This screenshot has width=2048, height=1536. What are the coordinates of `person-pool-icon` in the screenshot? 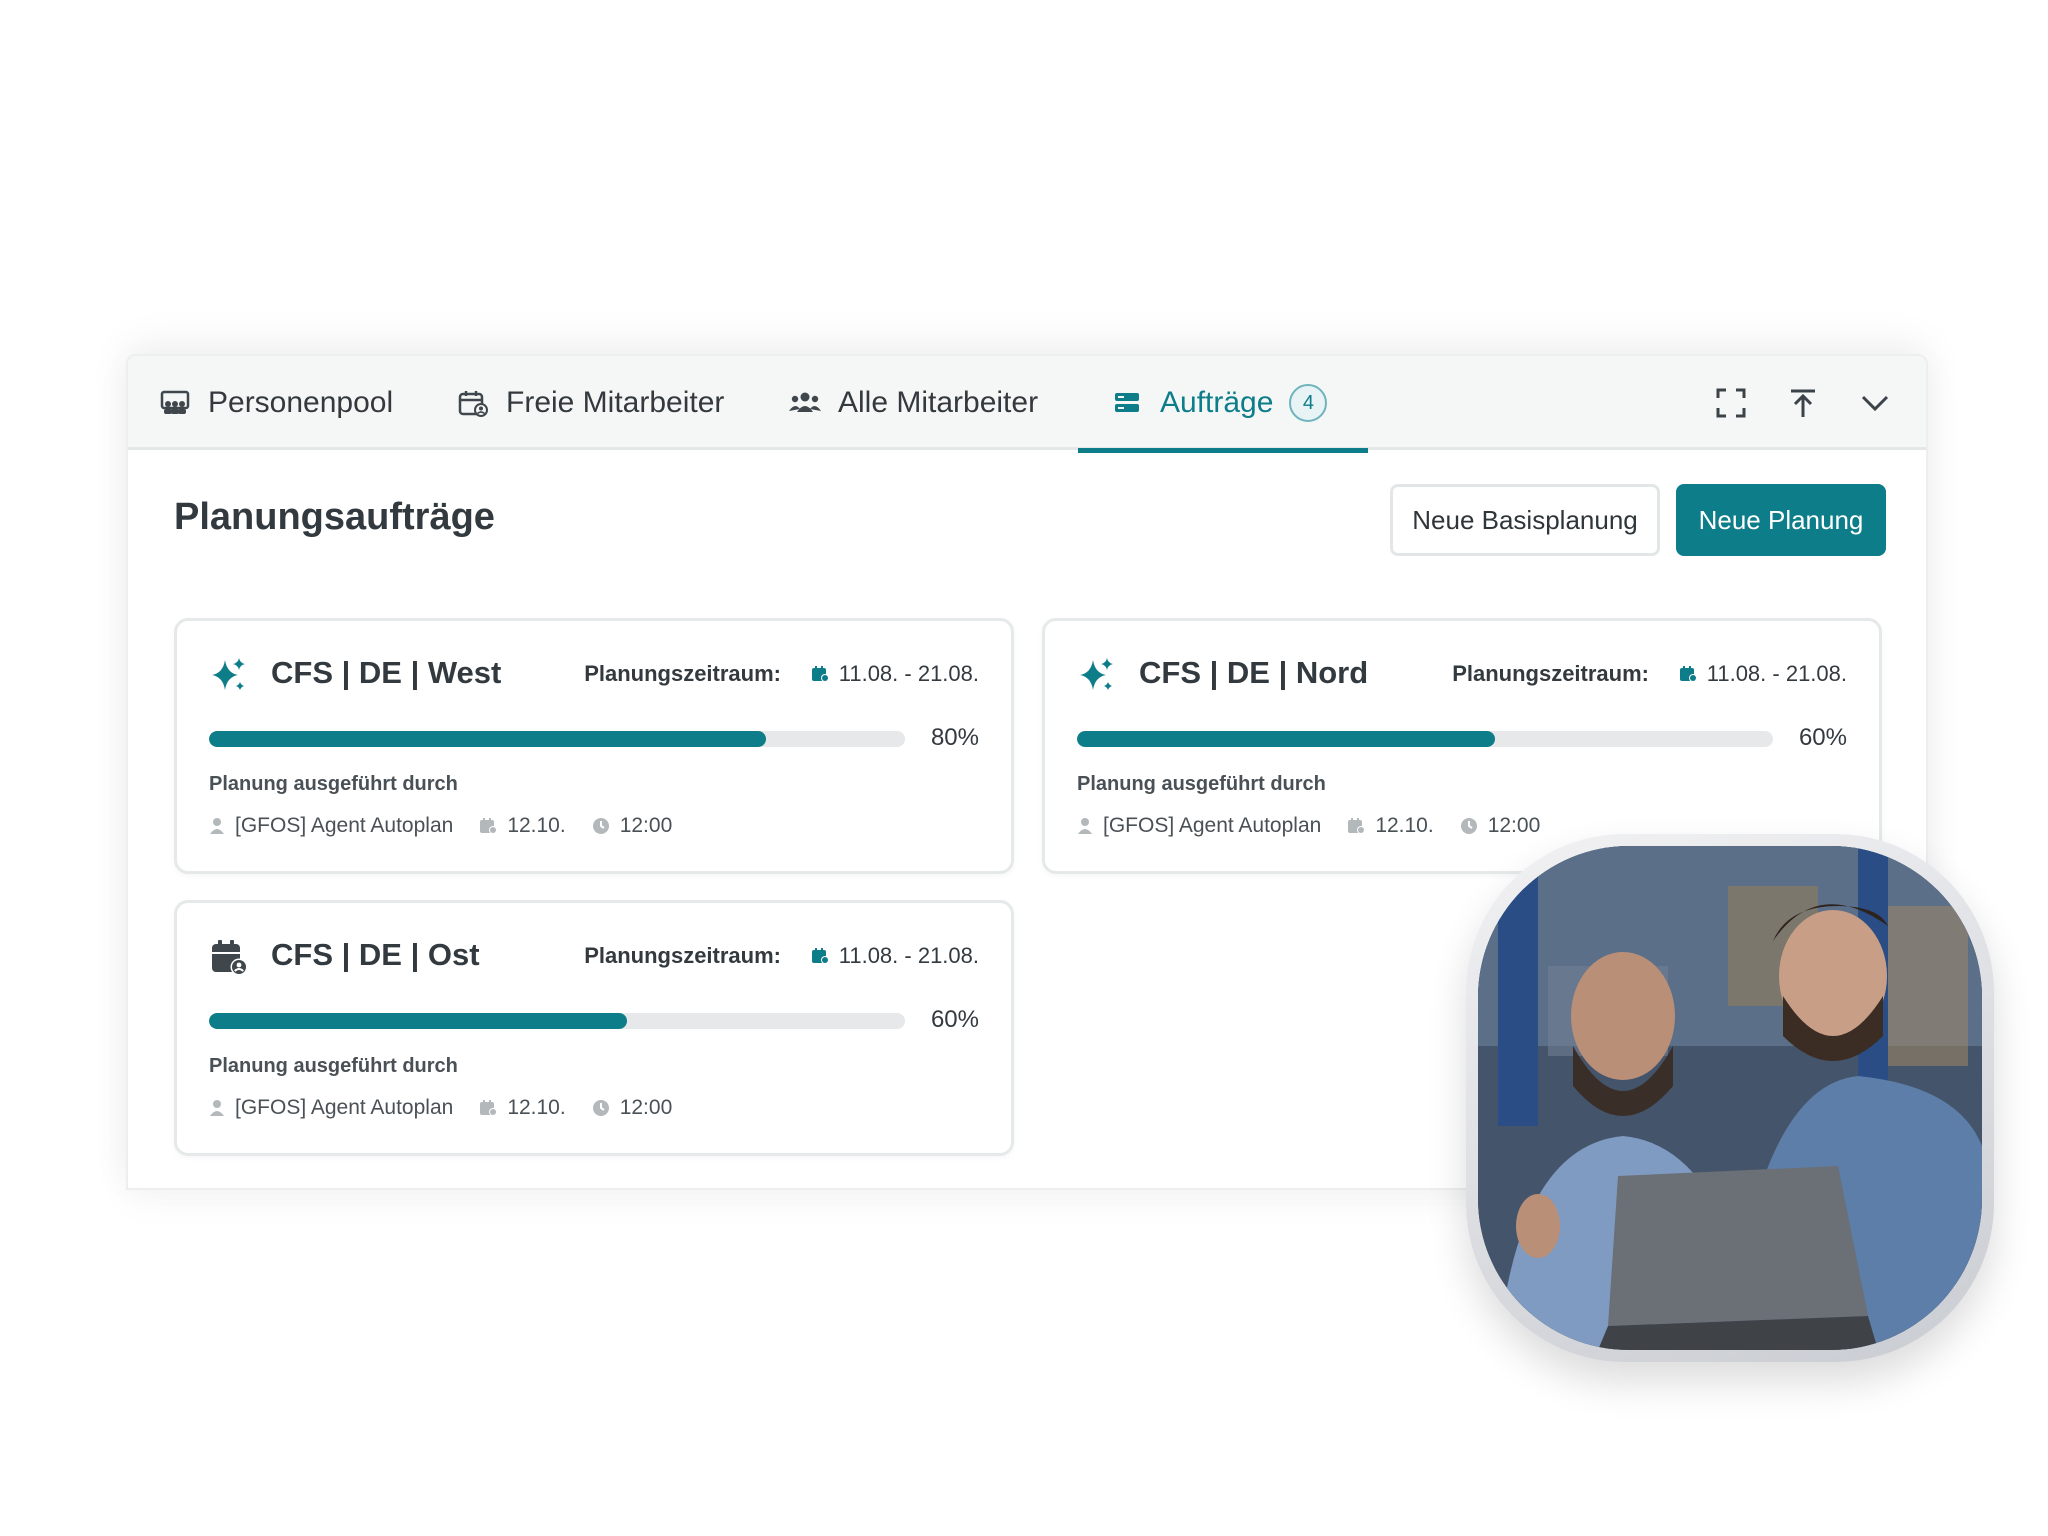 It's located at (175, 403).